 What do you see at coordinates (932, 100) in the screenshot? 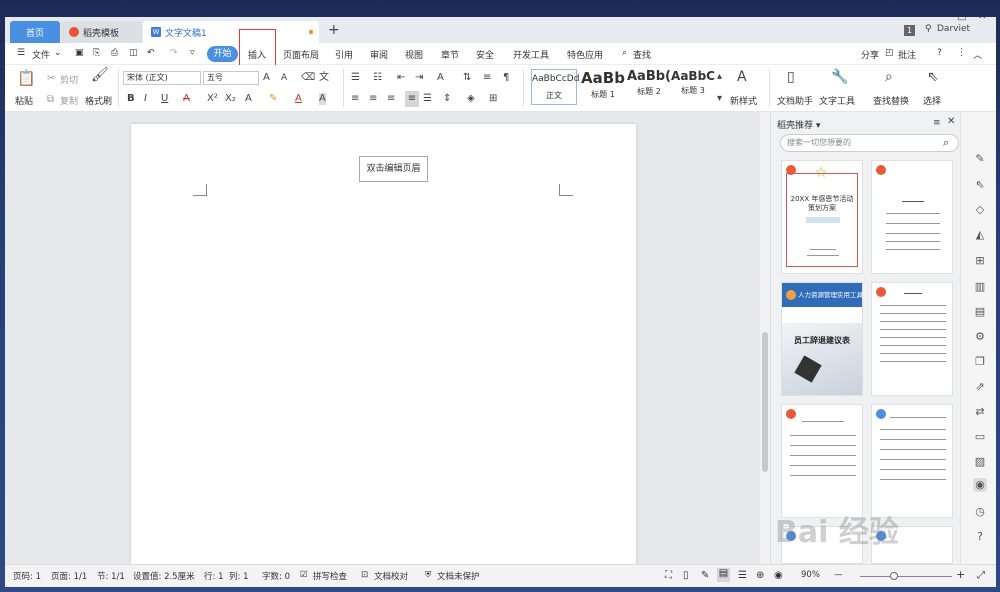
I see `select-button: 选择` at bounding box center [932, 100].